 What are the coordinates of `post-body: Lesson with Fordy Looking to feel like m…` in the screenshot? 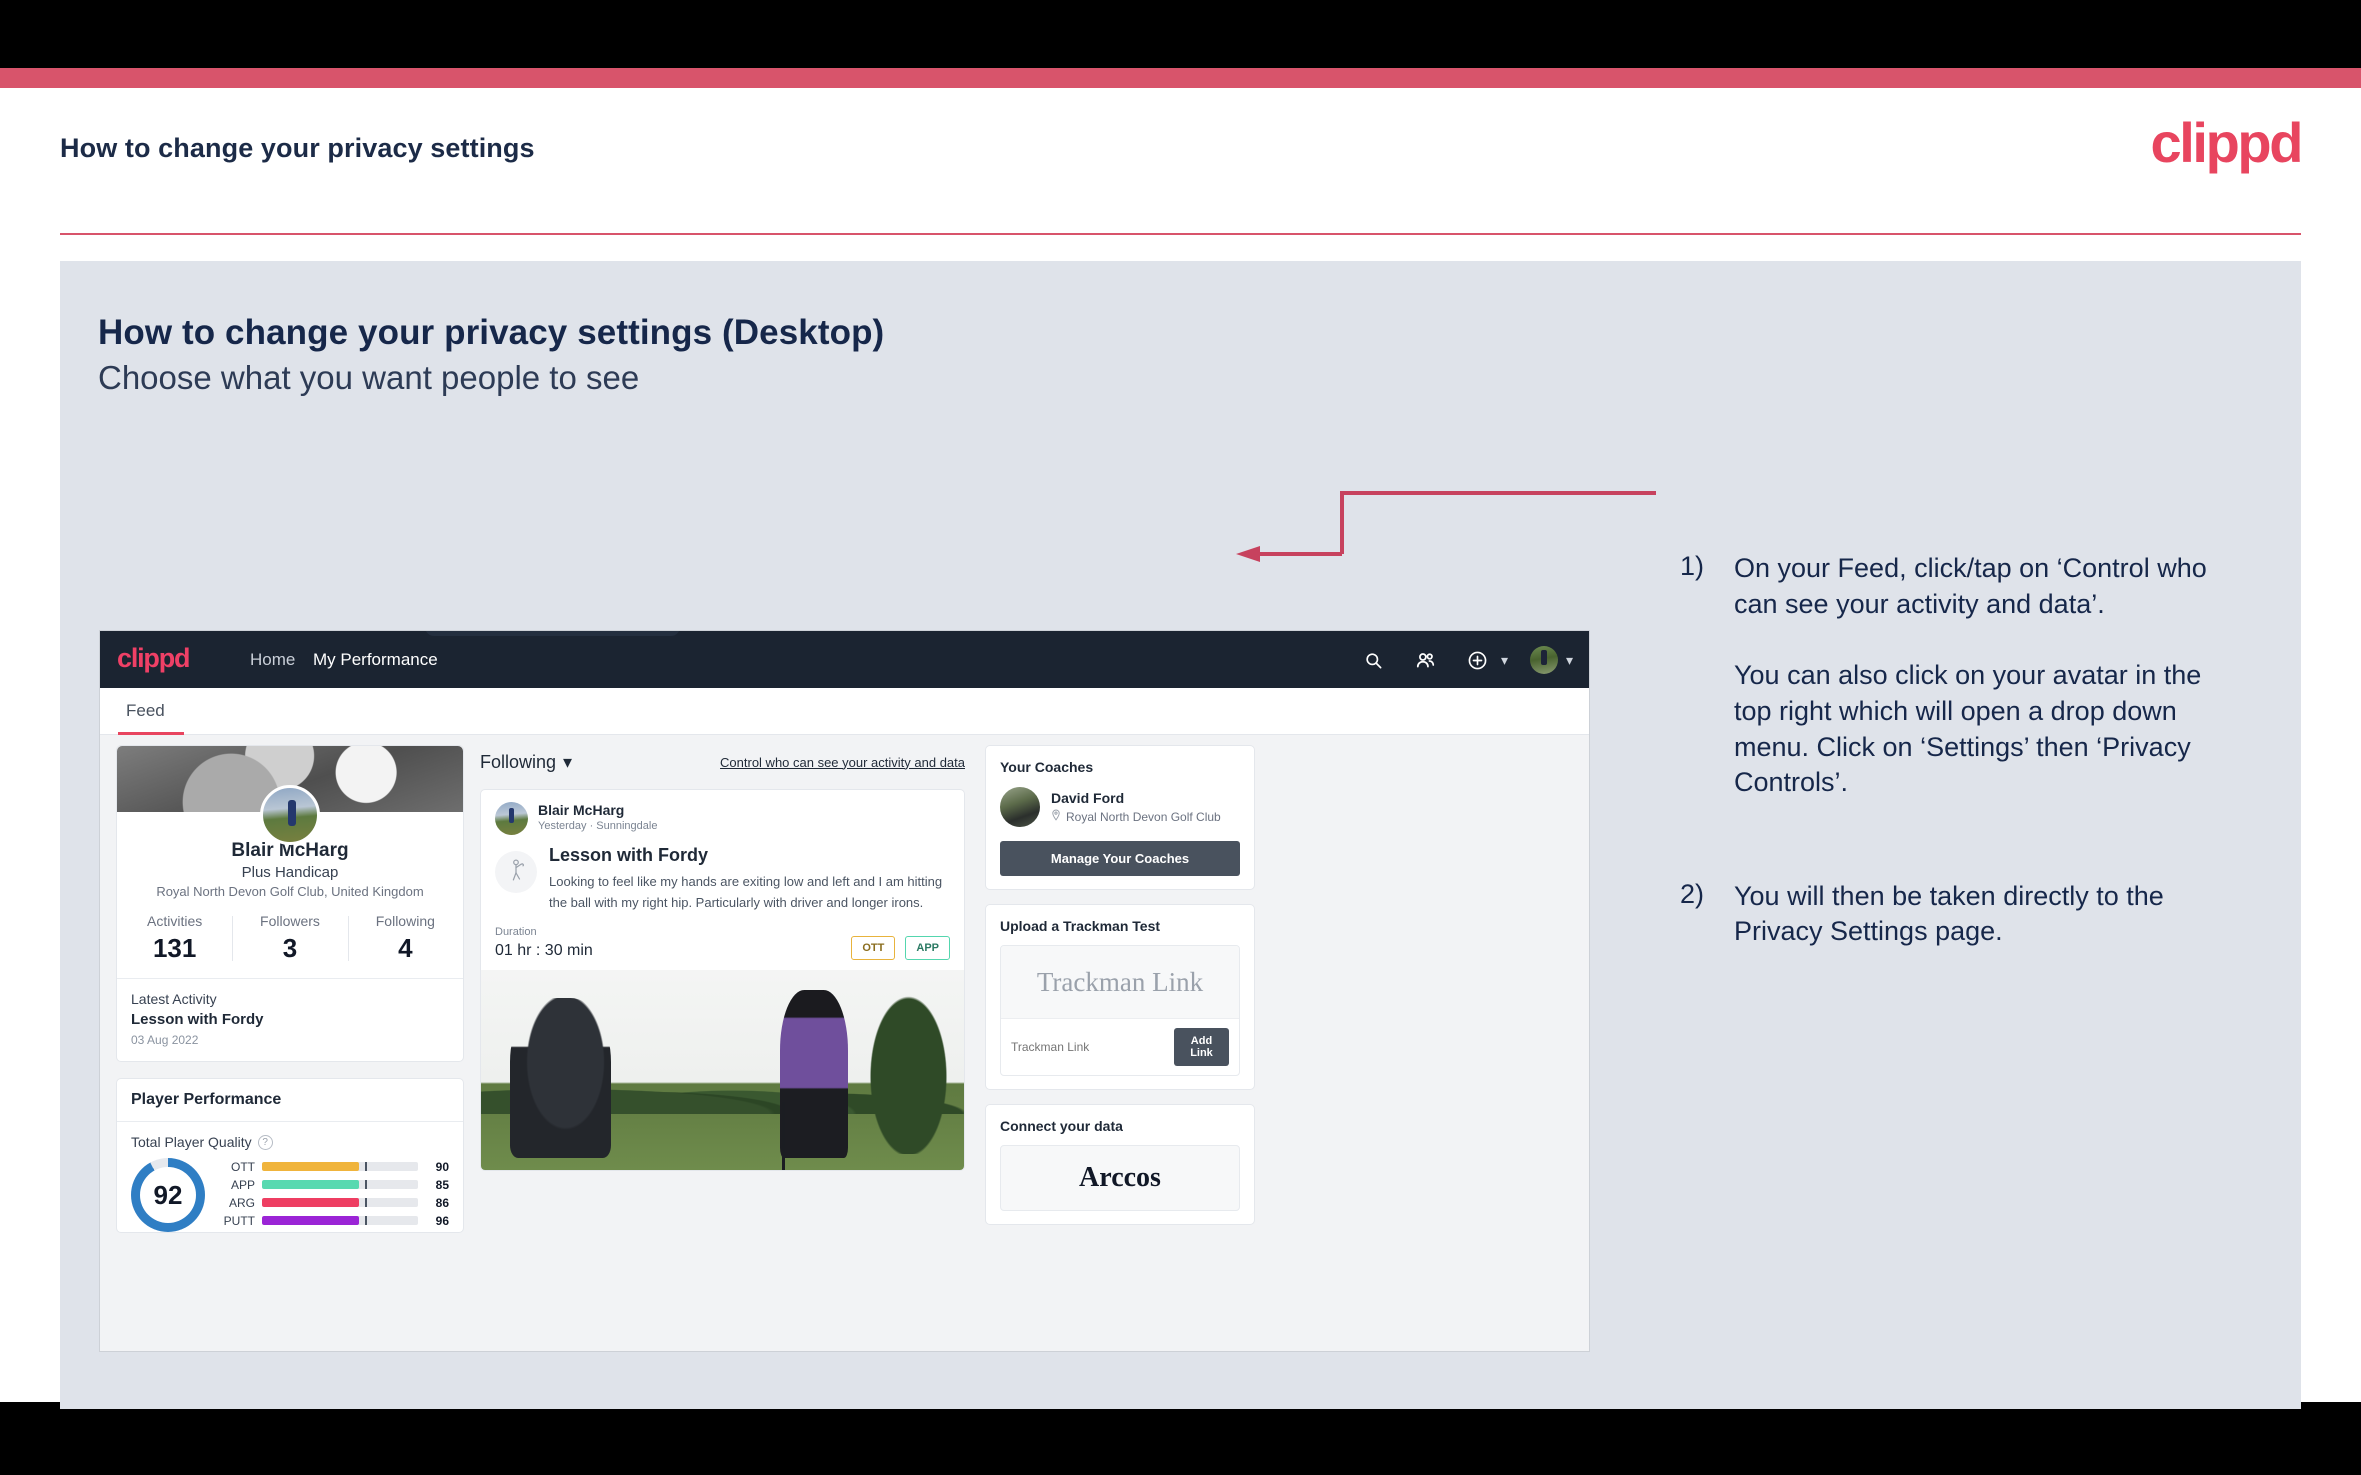 It's located at (722, 882).